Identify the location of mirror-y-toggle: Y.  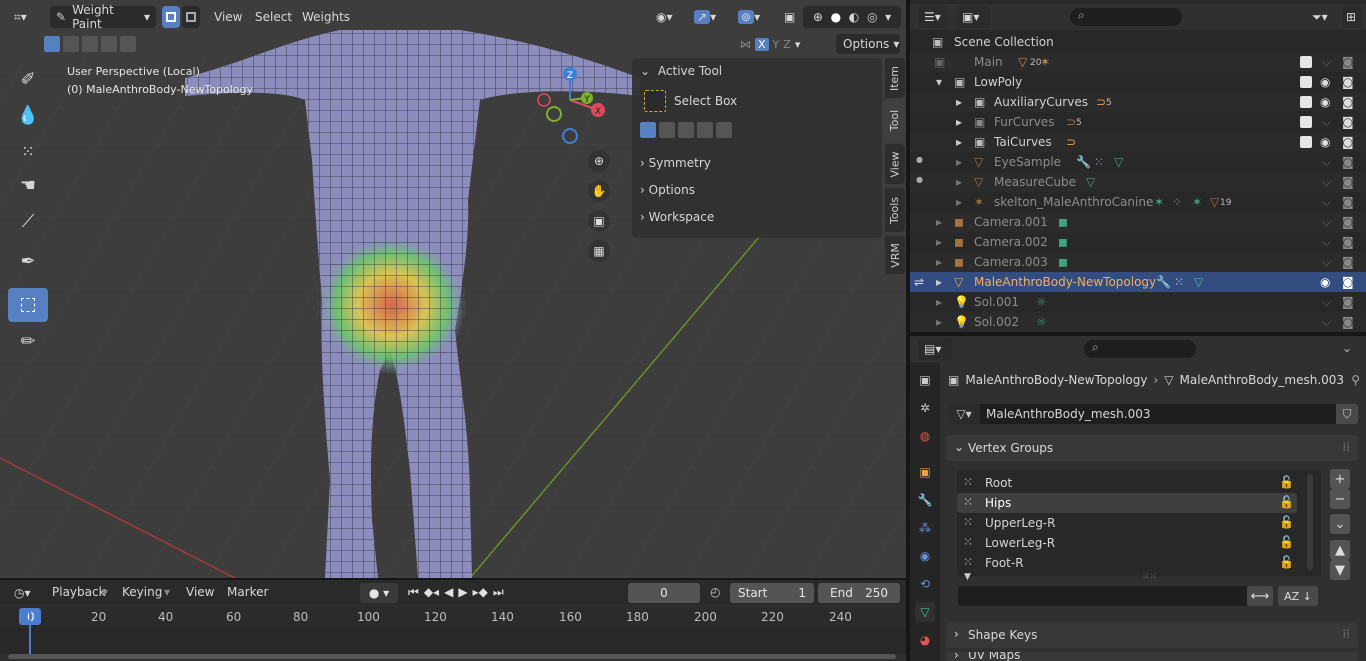
(776, 44).